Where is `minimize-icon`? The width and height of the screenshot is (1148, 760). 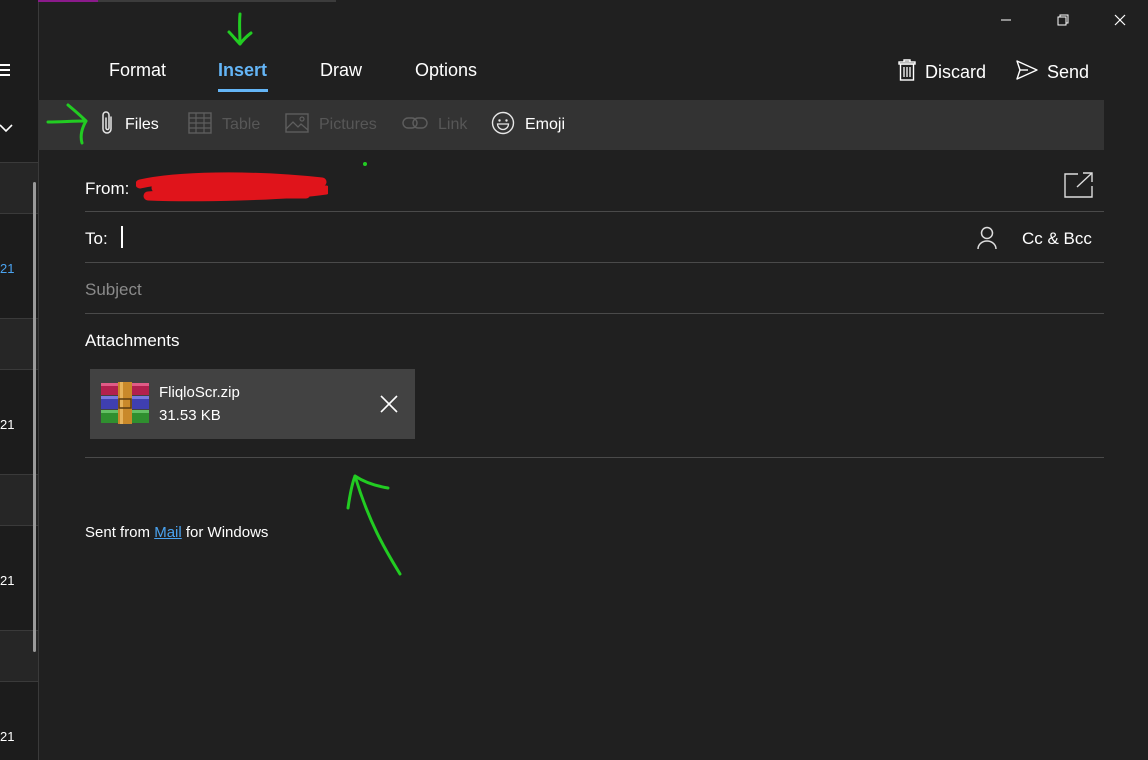
minimize-icon is located at coordinates (1006, 20).